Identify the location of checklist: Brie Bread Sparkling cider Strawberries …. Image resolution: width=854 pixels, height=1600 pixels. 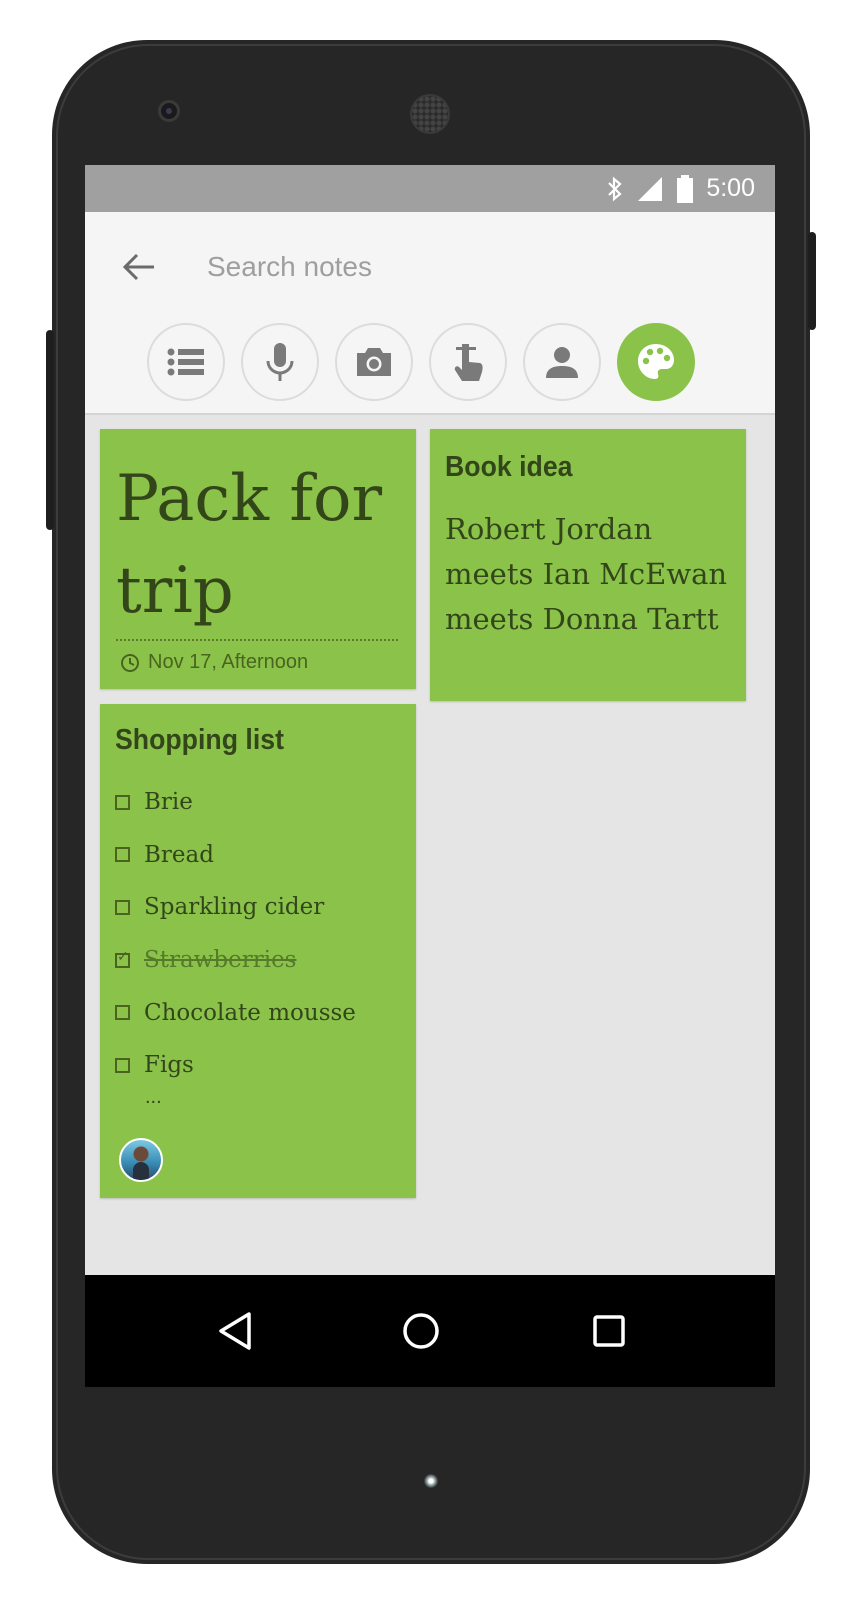
(235, 934).